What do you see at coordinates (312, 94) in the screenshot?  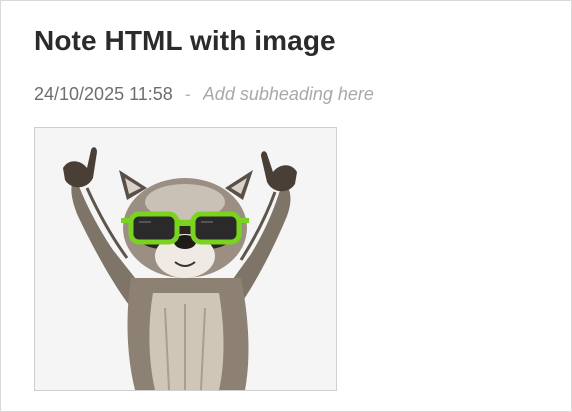 I see `subheading-input` at bounding box center [312, 94].